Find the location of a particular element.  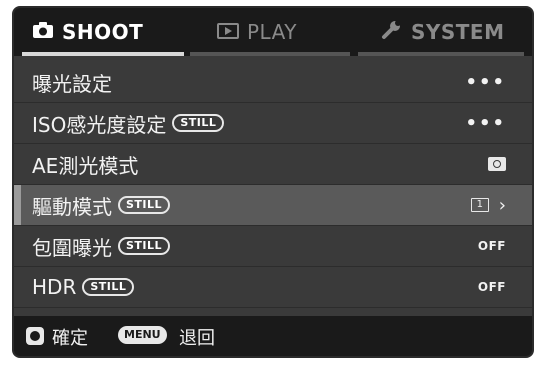

tab-system-label: SYSTEM is located at coordinates (458, 32).